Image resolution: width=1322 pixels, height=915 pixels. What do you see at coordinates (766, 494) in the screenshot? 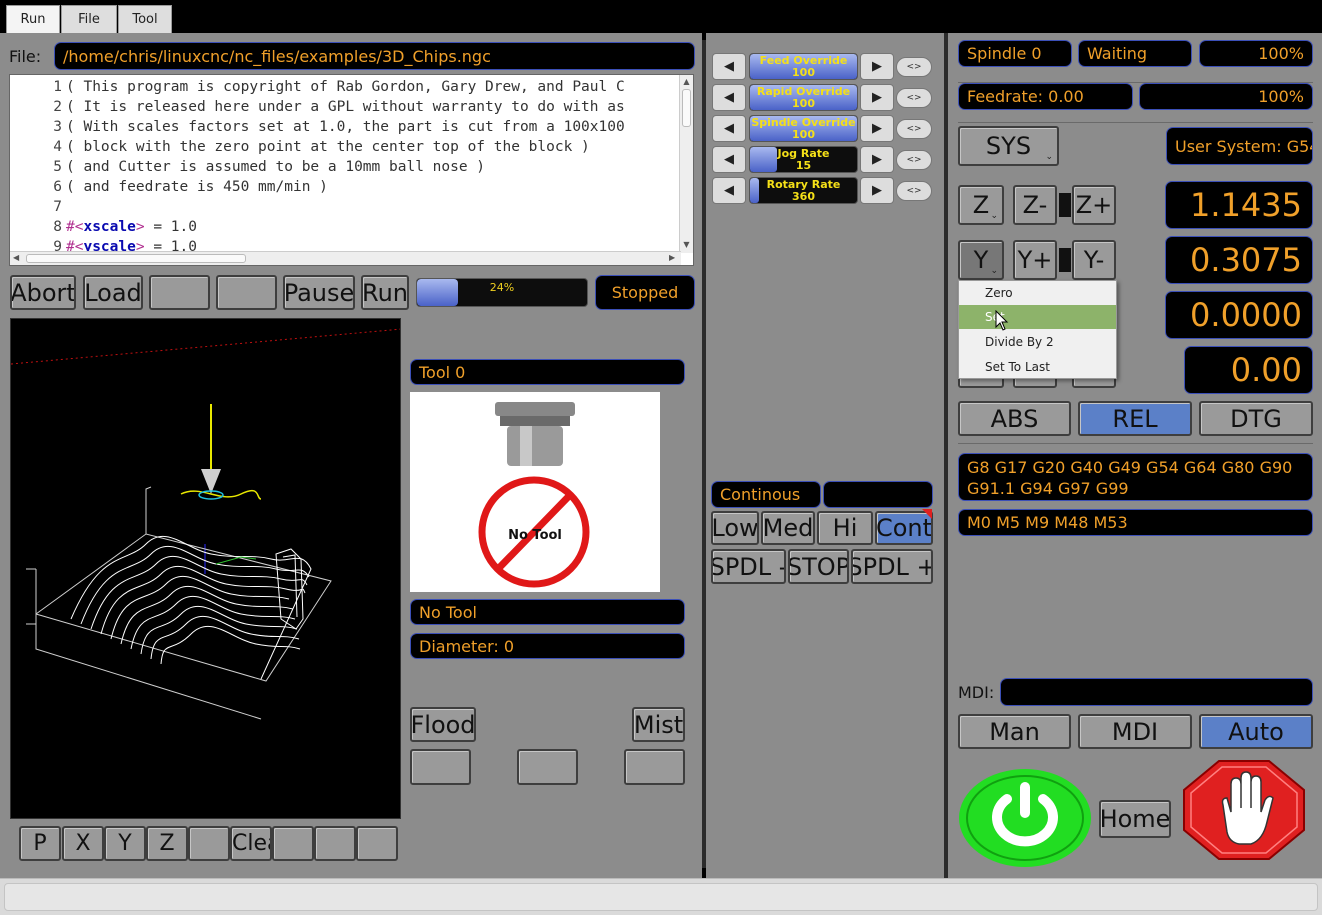
I see `jog-mode-display: Continous` at bounding box center [766, 494].